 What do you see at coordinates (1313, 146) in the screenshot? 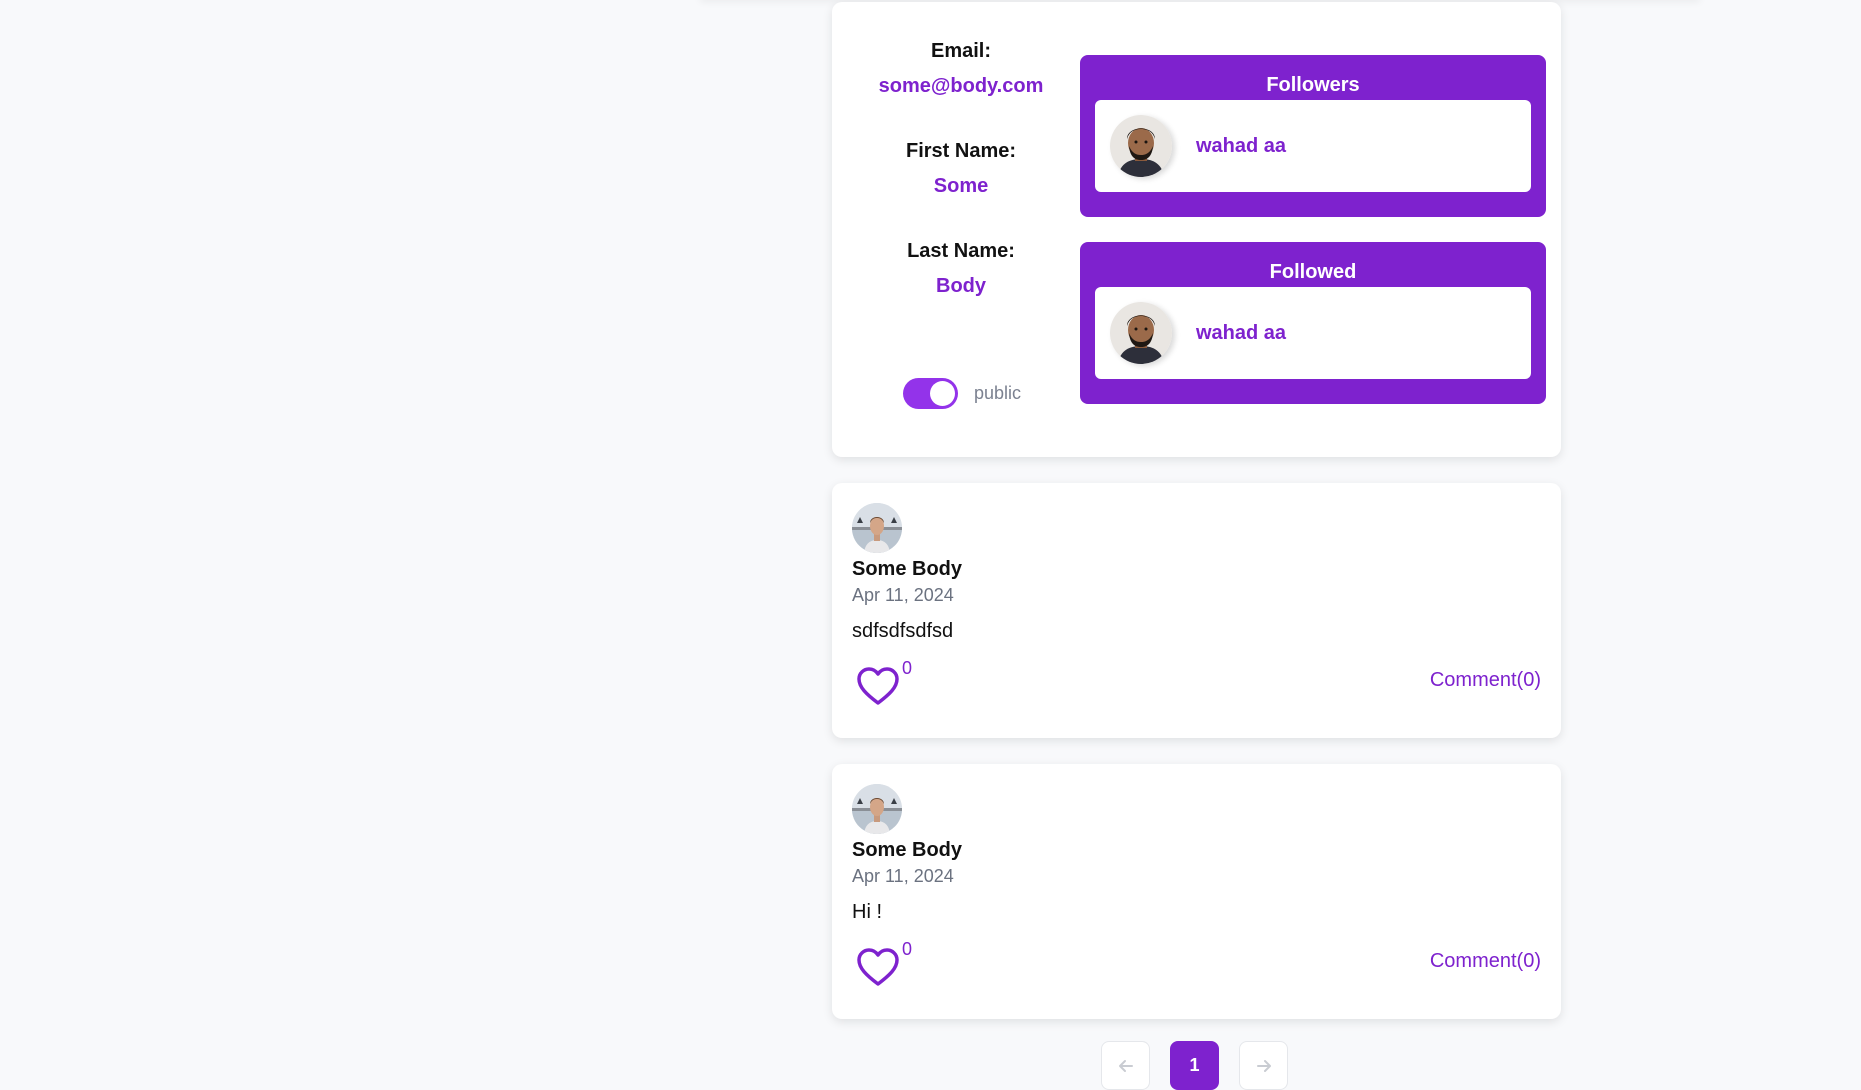
I see `follower-item: wahad aa` at bounding box center [1313, 146].